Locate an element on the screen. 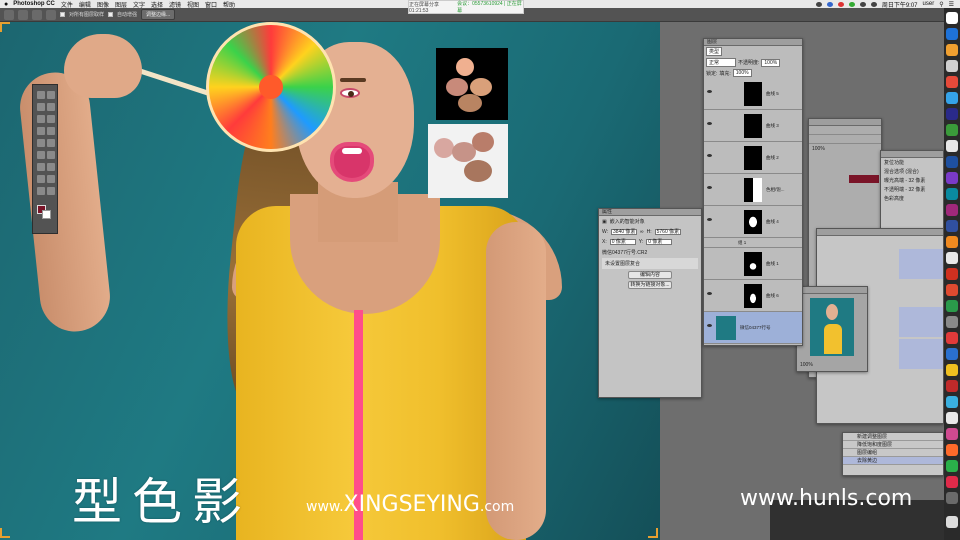  wifi-icon is located at coordinates (862, 4).